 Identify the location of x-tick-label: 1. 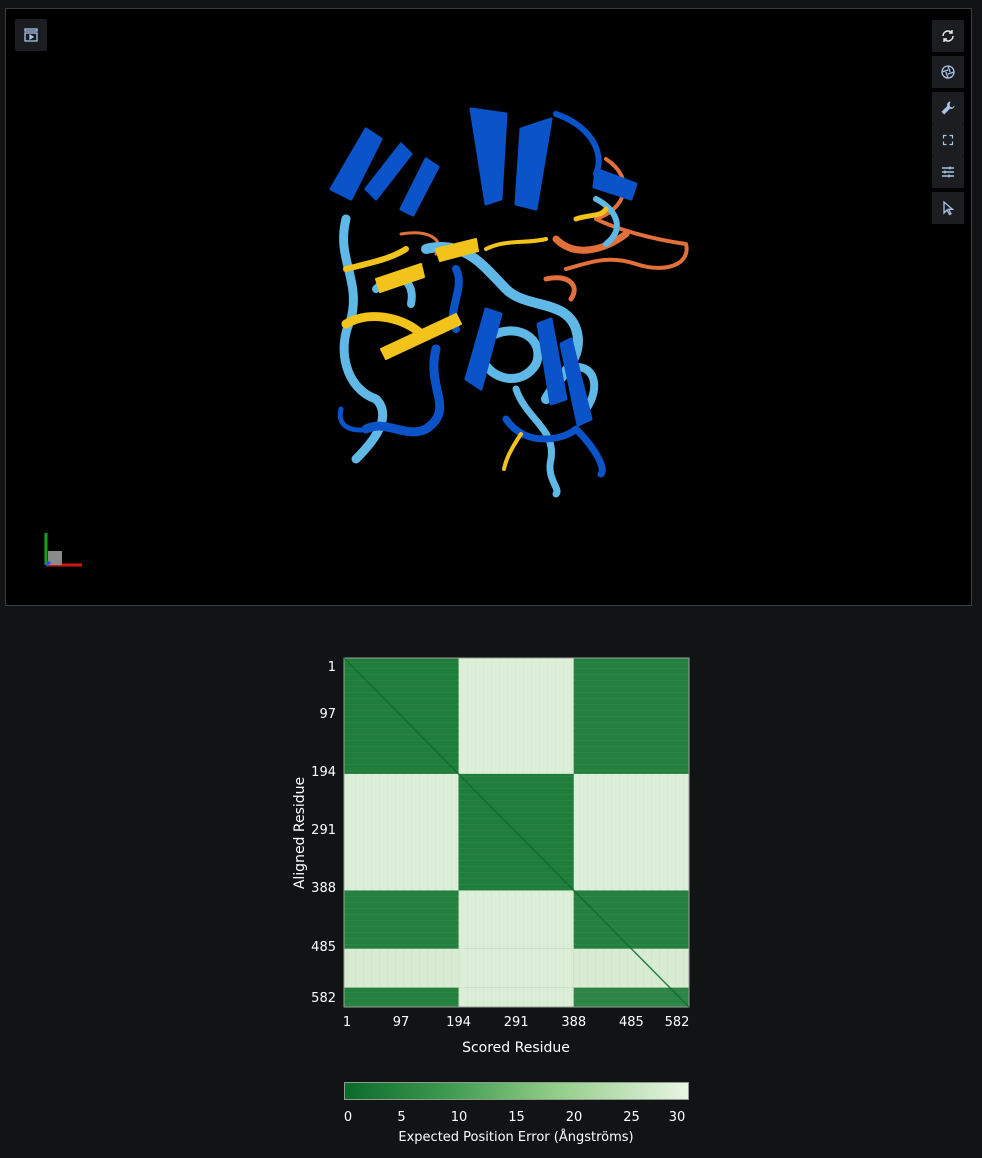
(347, 1022).